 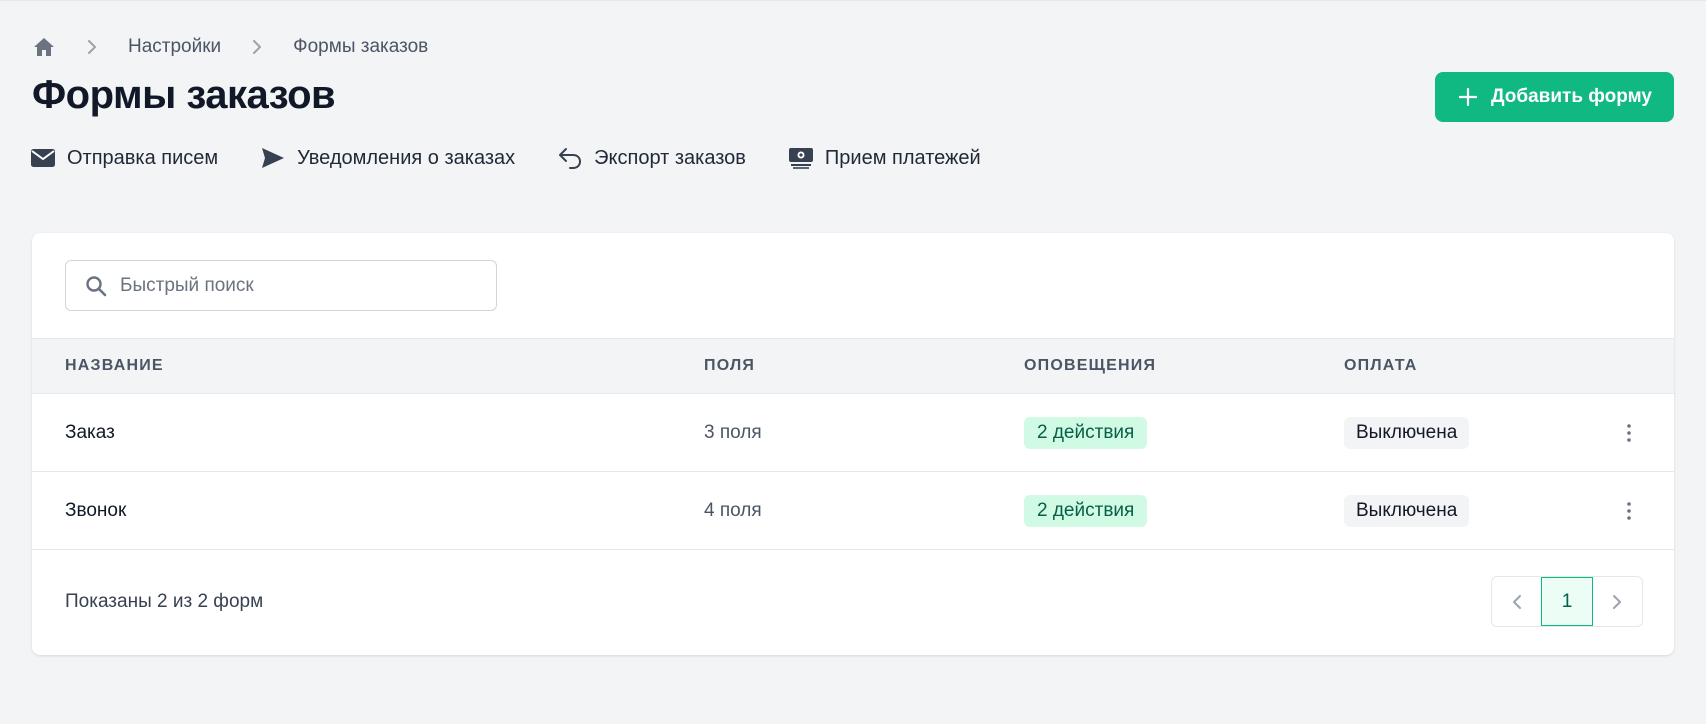 I want to click on table-header: НАЗВАНИЕ ПОЛЯ ОПОВЕЩЕНИЯ ОПЛАТА, so click(x=853, y=366).